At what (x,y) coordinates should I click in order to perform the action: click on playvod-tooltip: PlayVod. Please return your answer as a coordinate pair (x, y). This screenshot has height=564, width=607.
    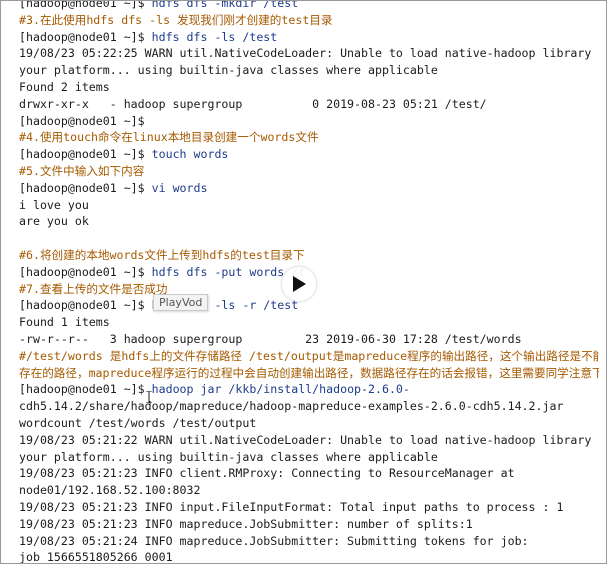
    Looking at the image, I should click on (181, 302).